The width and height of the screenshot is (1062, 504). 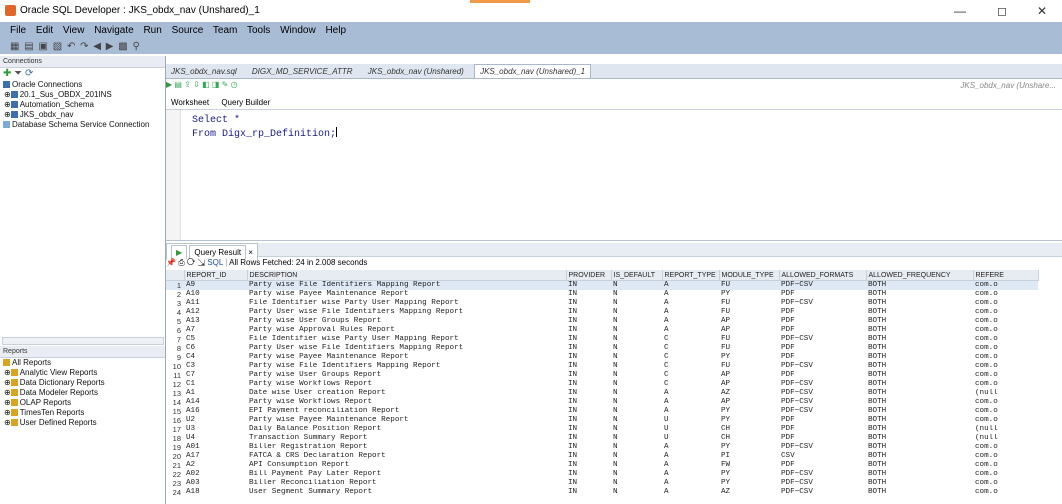 What do you see at coordinates (215, 483) in the screenshot?
I see `table-cell: A03` at bounding box center [215, 483].